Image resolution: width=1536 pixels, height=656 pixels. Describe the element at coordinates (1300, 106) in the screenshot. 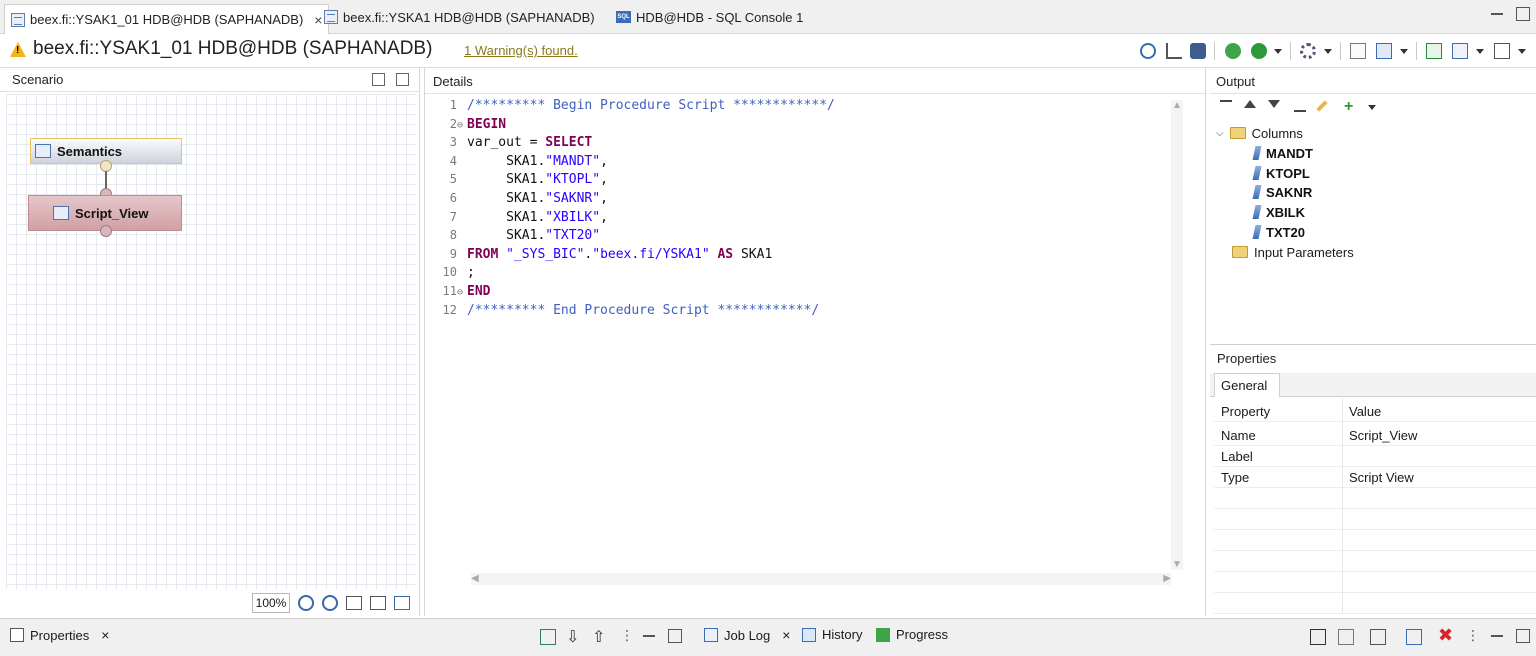

I see `move-bottom-icon` at that location.